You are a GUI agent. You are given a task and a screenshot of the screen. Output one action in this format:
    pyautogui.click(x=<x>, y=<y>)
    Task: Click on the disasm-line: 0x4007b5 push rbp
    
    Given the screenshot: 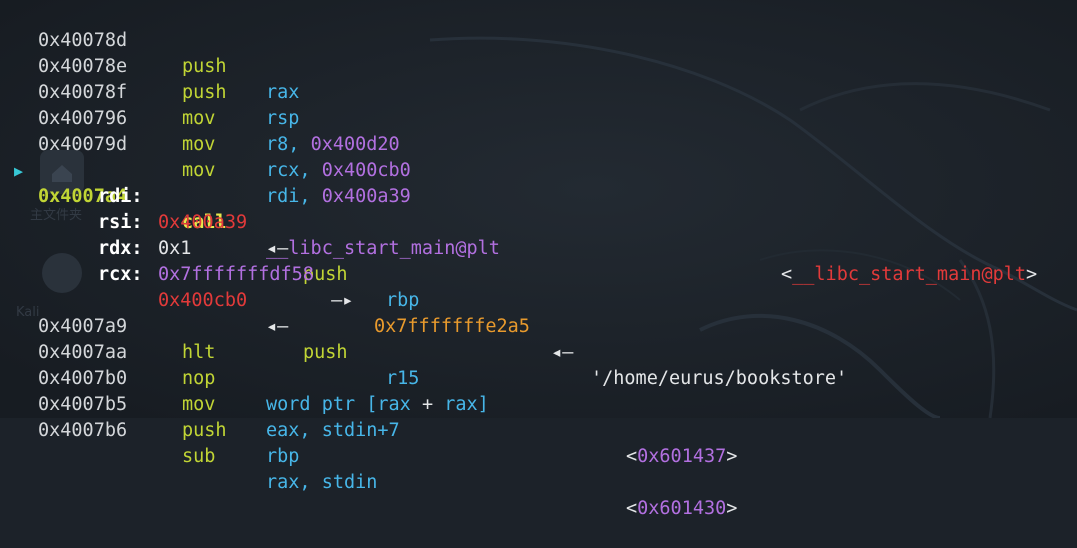 What is the action you would take?
    pyautogui.click(x=149, y=416)
    